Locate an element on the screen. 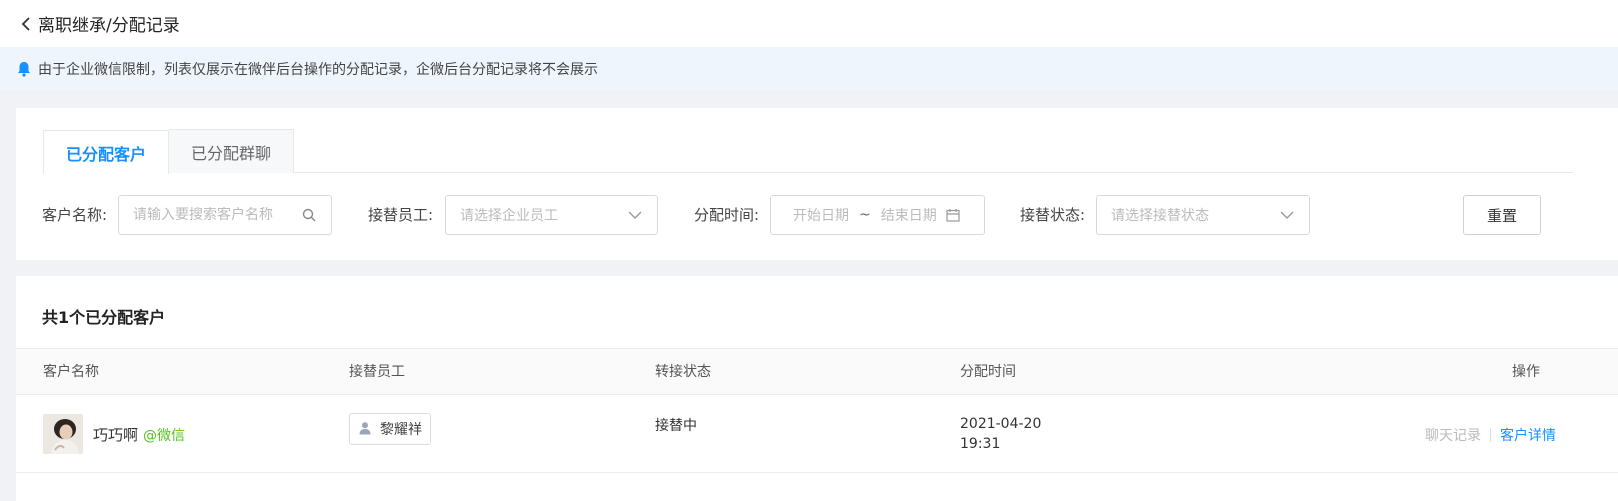  row-actions: 聊天记录 客户详情 is located at coordinates (1490, 435).